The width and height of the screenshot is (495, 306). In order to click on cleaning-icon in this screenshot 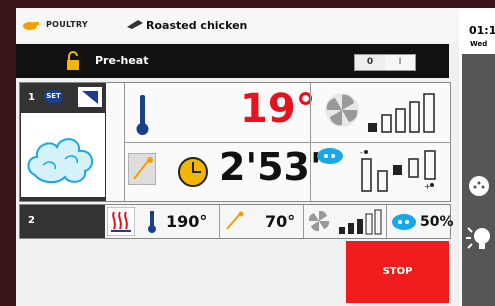, I will do `click(479, 187)`.